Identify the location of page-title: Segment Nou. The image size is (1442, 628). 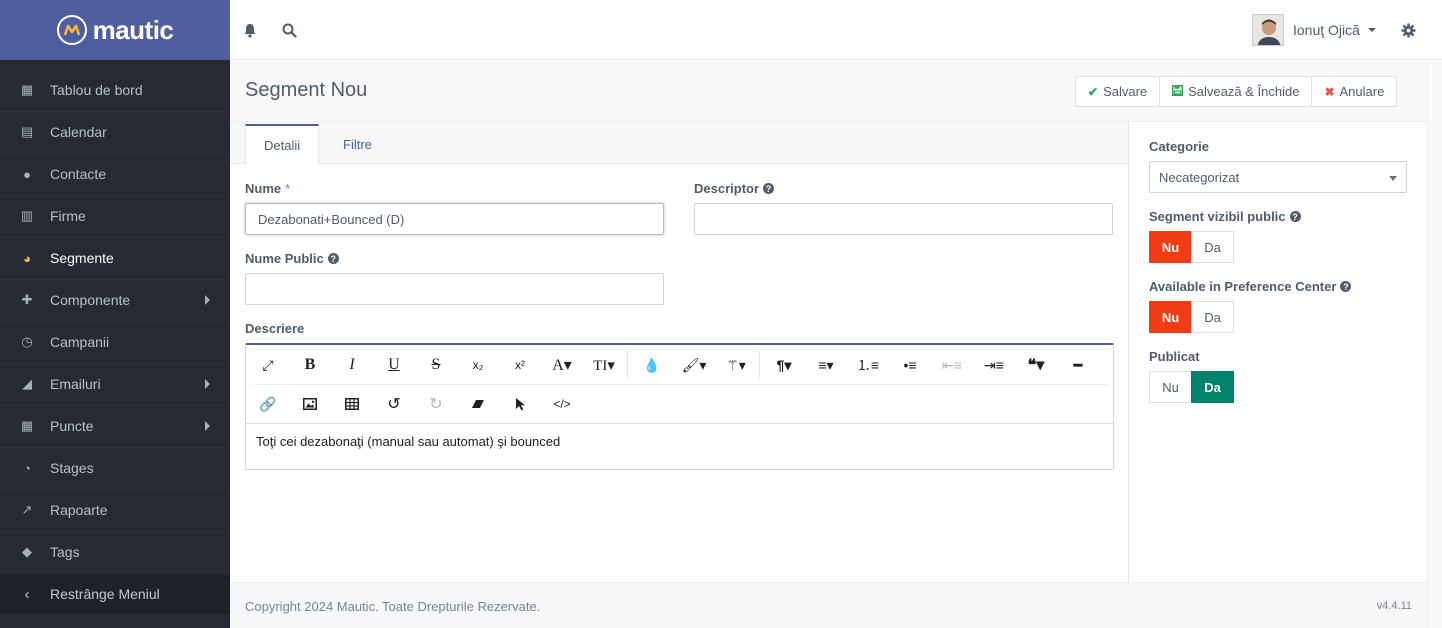
(306, 90).